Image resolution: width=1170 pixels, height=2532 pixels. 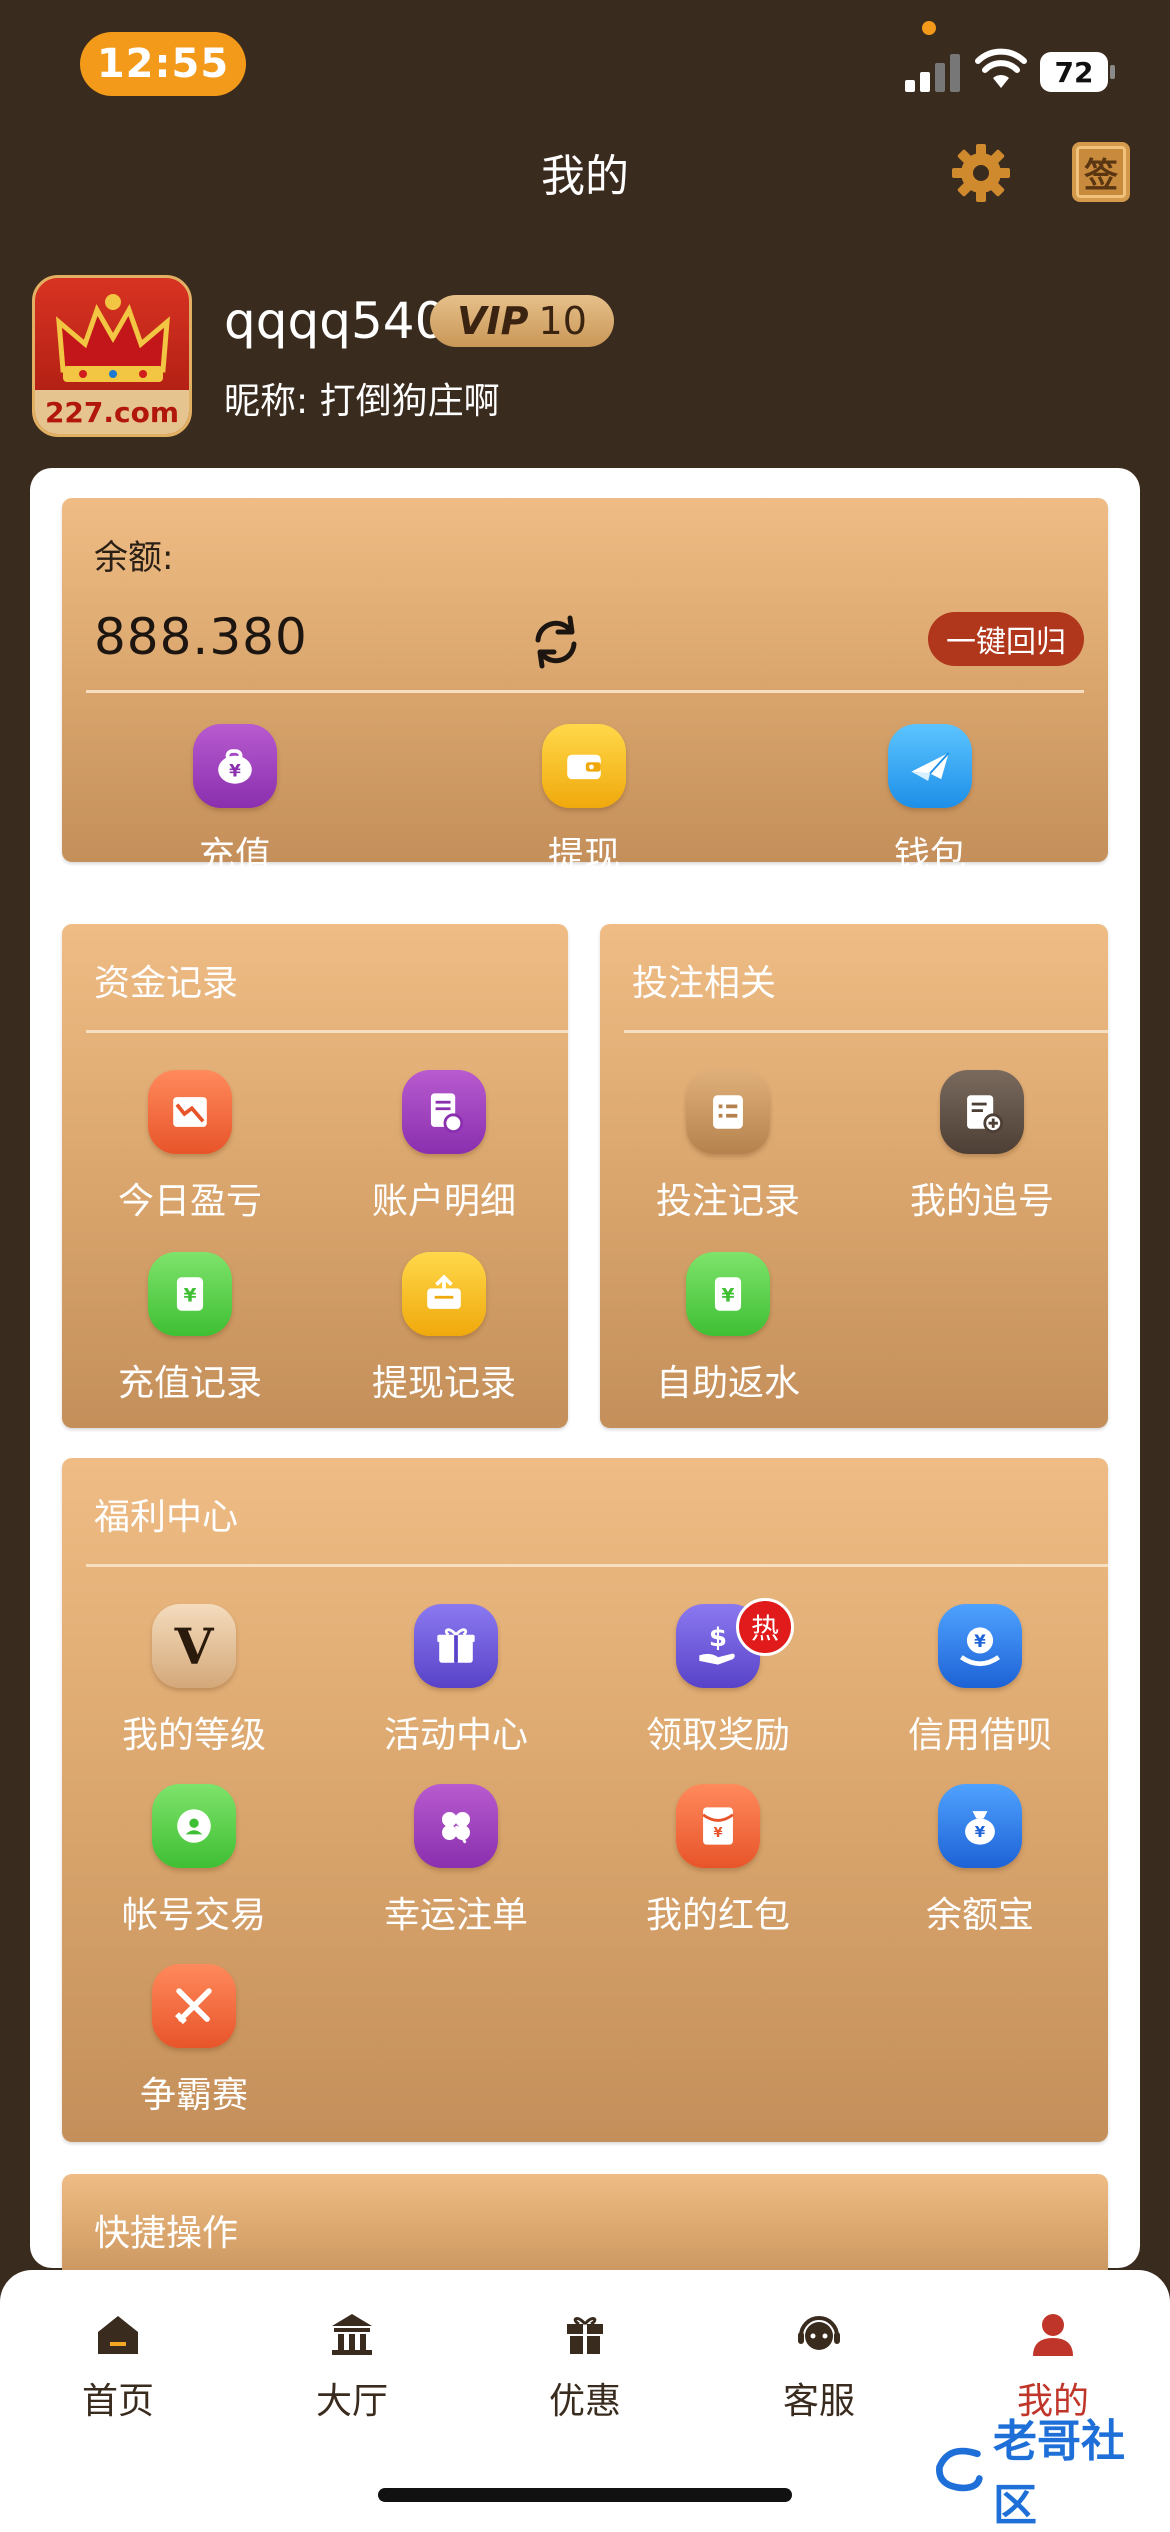 What do you see at coordinates (190, 1147) in the screenshot?
I see `today-profit-button: 今日盈亏` at bounding box center [190, 1147].